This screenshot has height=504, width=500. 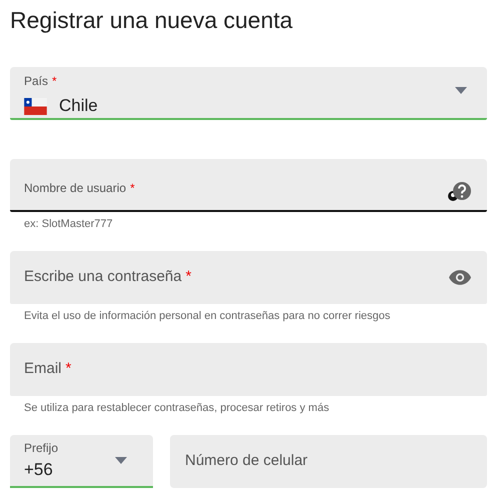 I want to click on field-placeholder: Email, so click(x=43, y=369).